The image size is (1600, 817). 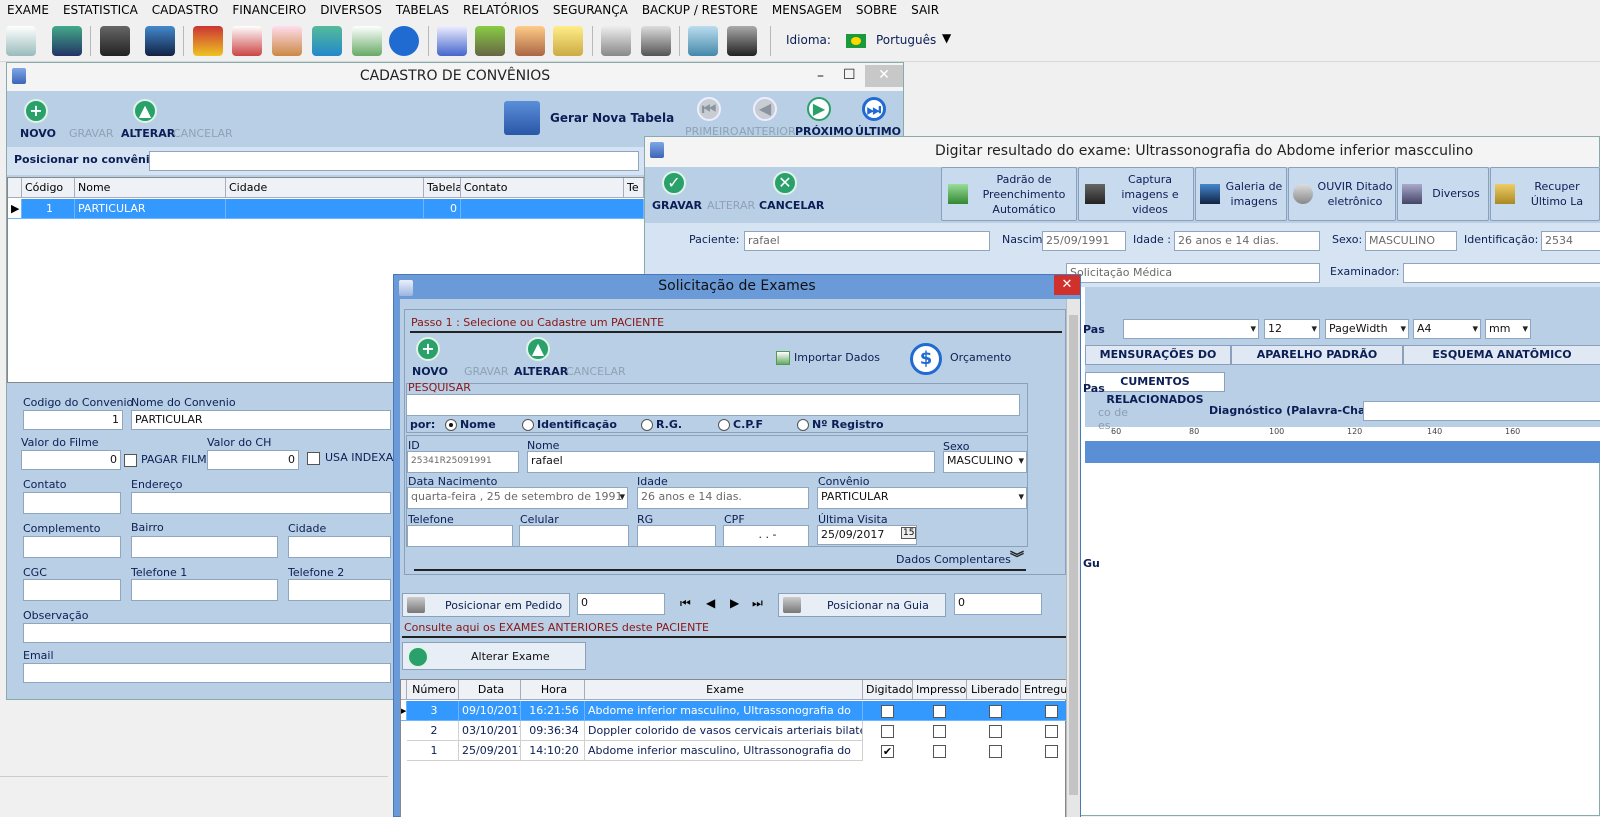 I want to click on posicionar-input, so click(x=394, y=161).